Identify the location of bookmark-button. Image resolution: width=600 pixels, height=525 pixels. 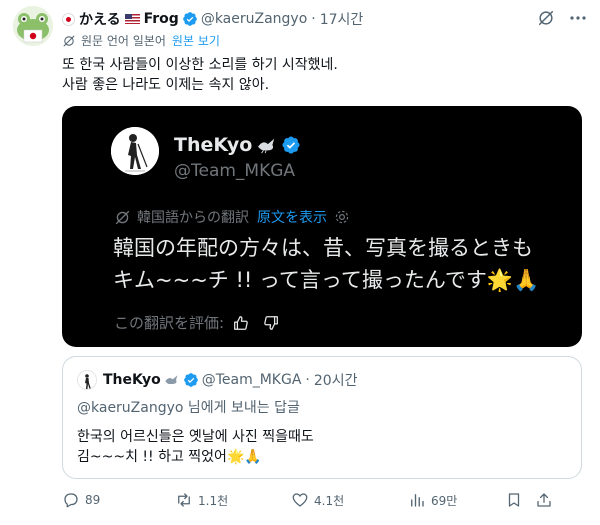
(516, 500).